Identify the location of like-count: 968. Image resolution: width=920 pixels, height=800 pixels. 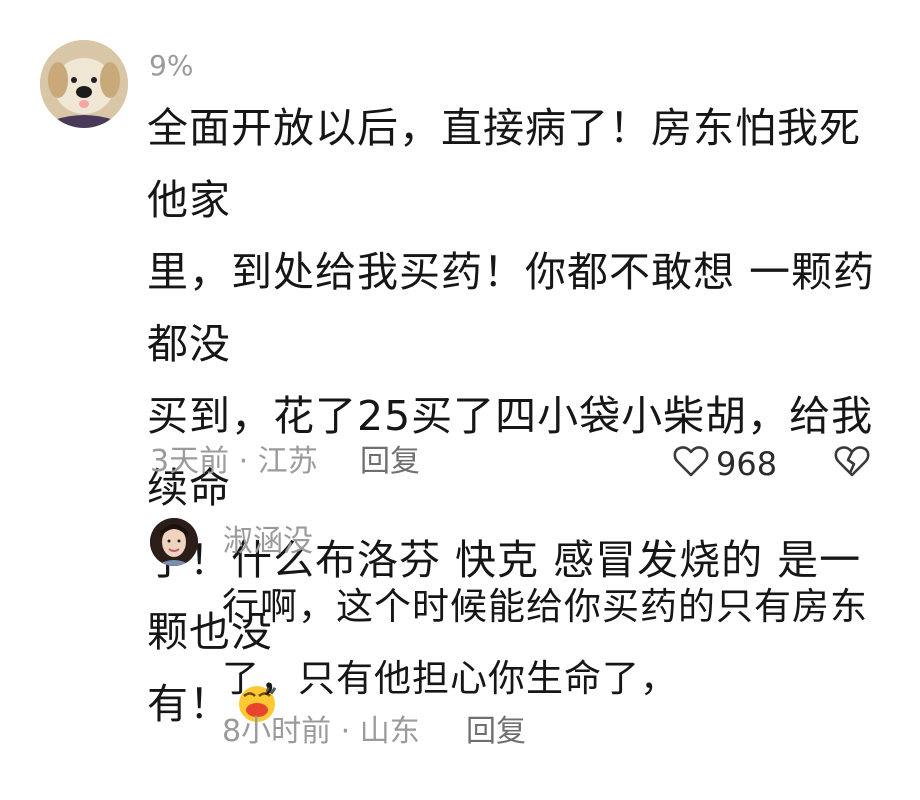
(747, 464).